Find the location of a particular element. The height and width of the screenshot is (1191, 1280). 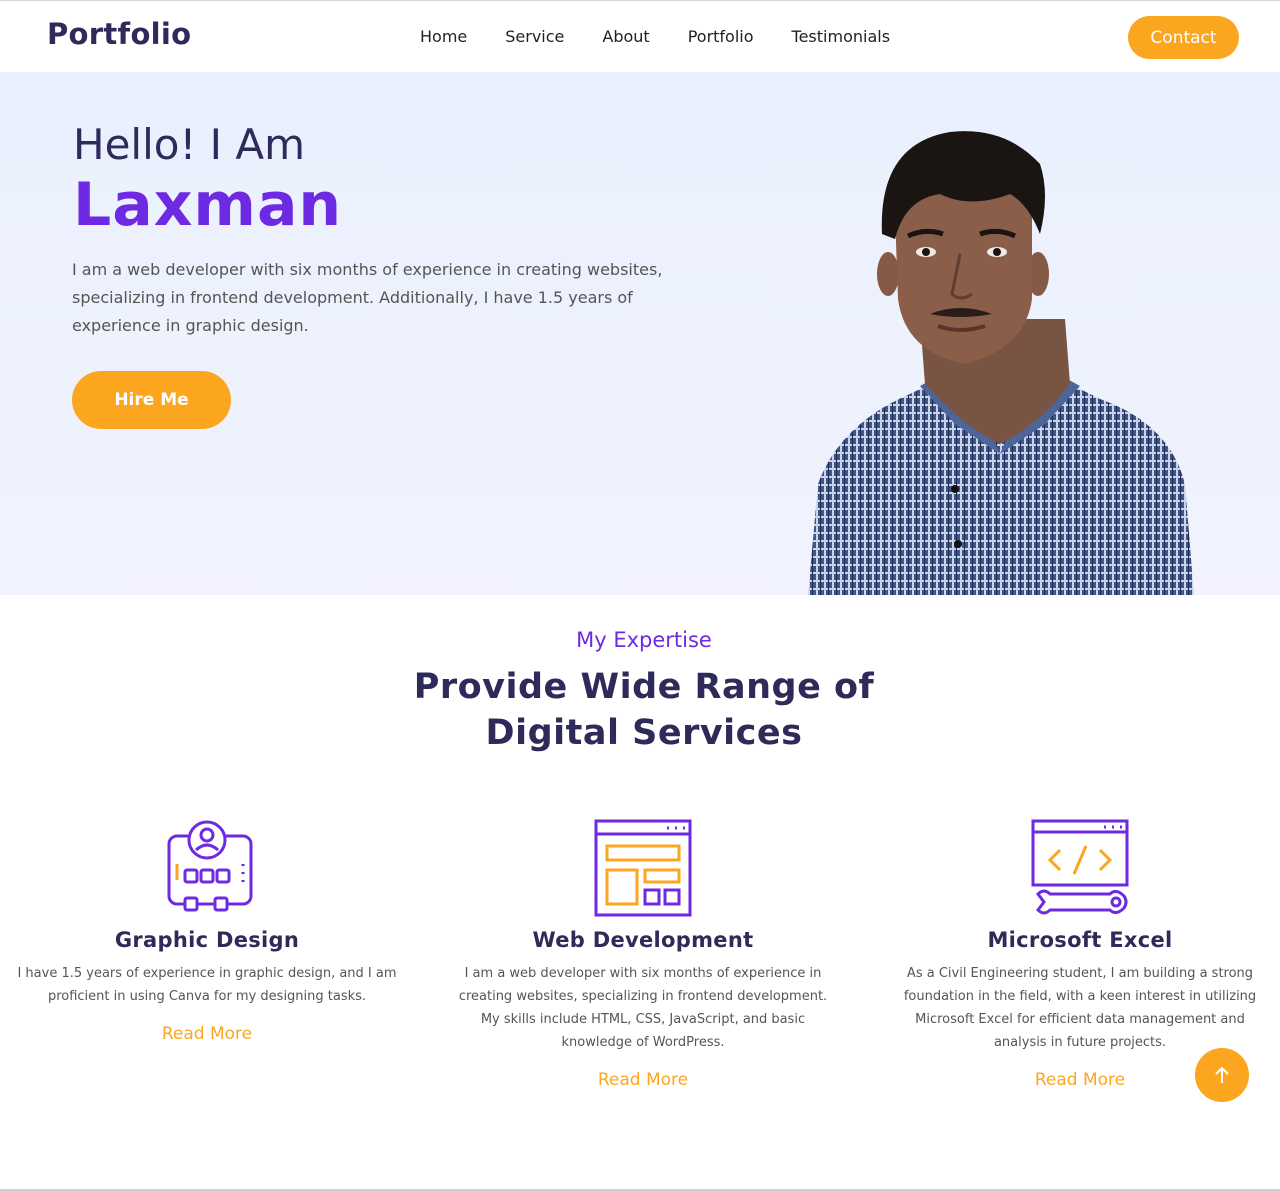

section-title: Provide Wide Range of Digital Services is located at coordinates (640, 710).